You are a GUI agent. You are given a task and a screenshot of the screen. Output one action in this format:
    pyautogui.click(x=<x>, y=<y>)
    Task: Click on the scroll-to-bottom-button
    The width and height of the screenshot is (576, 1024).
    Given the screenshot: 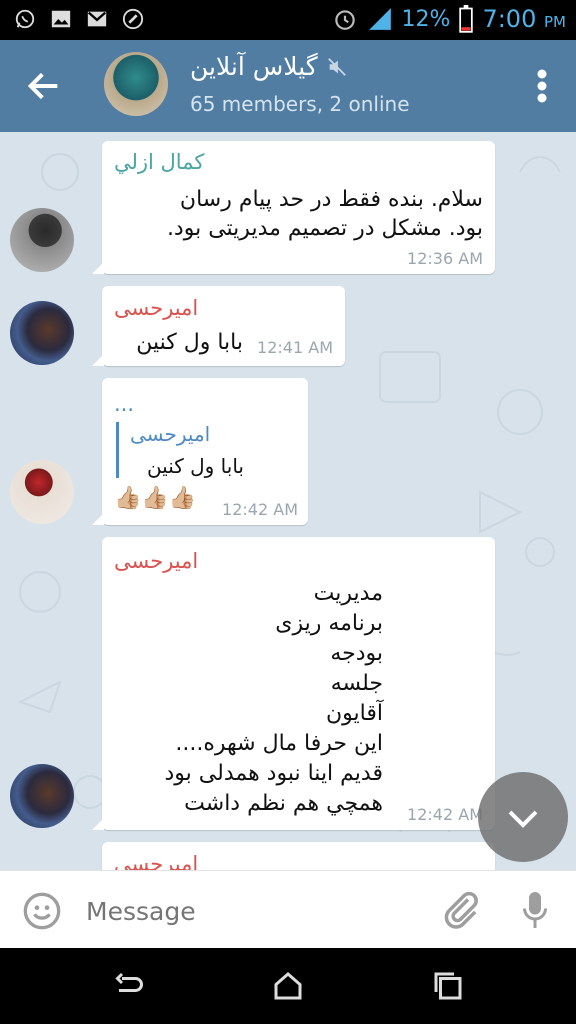 What is the action you would take?
    pyautogui.click(x=523, y=817)
    